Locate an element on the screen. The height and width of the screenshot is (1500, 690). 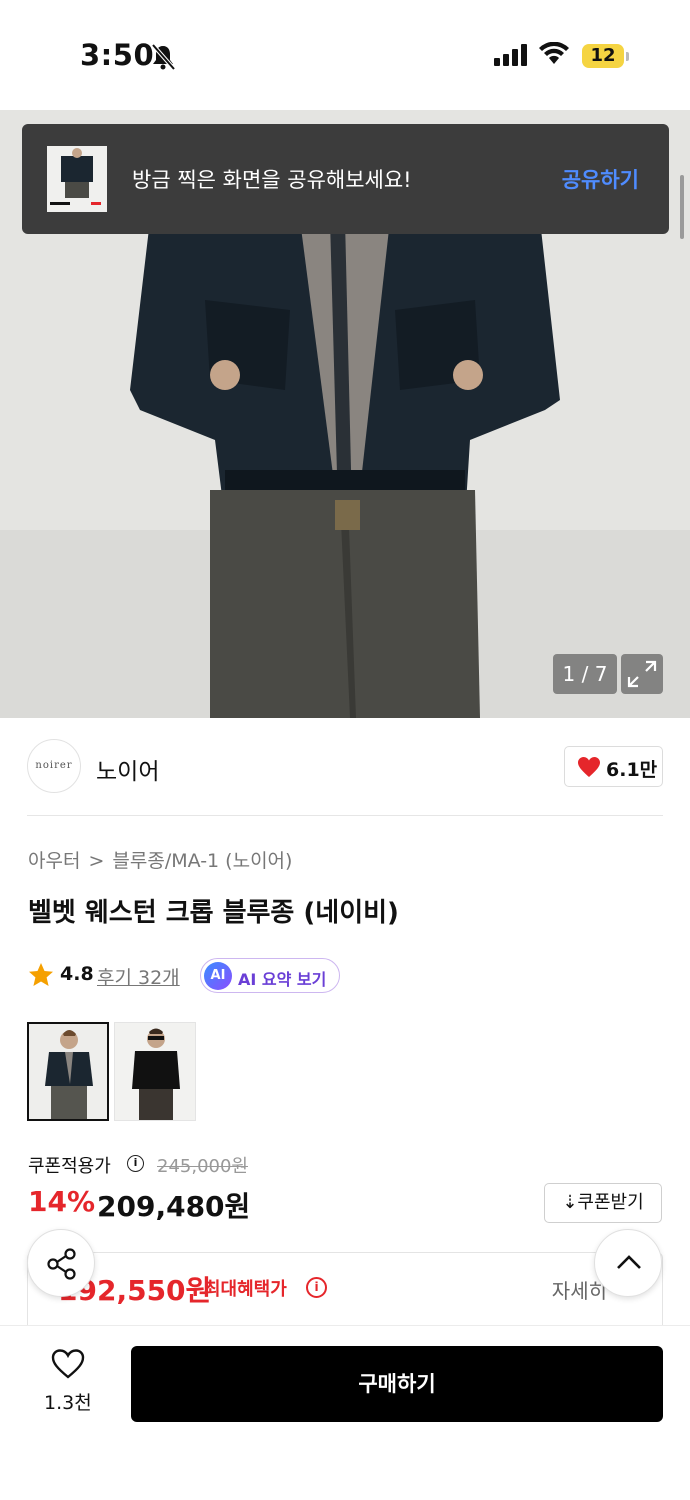
variant-swatch-black is located at coordinates (155, 1071).